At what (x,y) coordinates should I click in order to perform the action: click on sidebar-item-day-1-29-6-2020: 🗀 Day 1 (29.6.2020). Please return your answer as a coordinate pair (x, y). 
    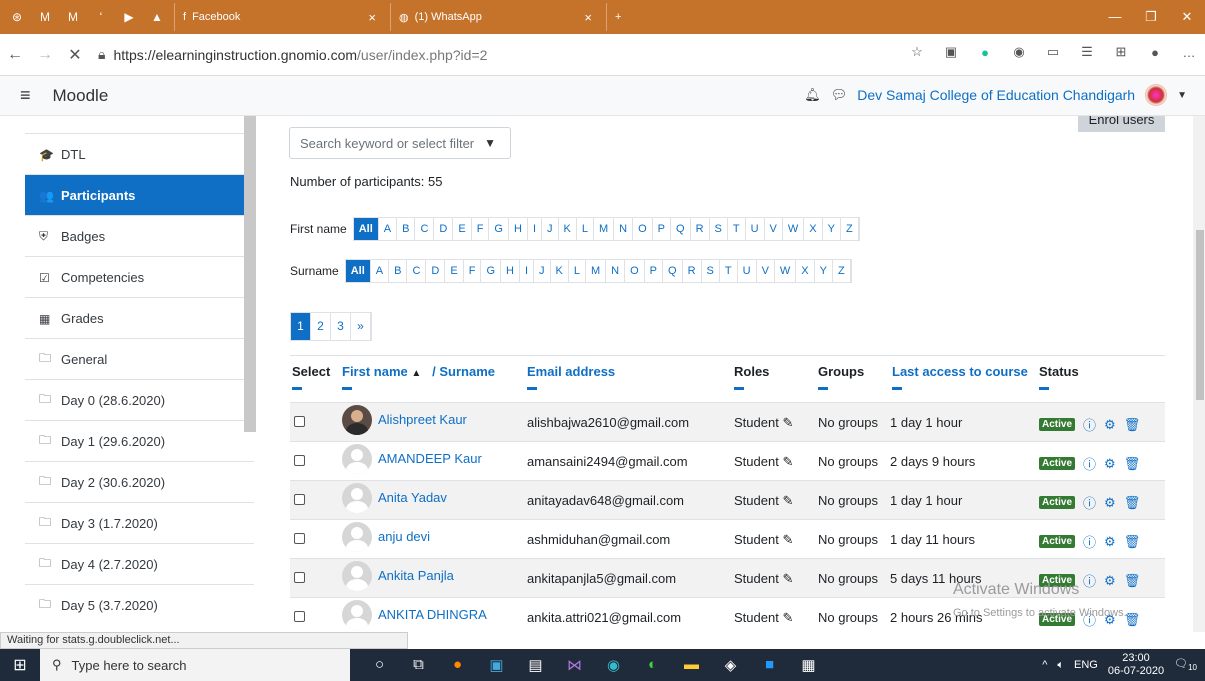
    Looking at the image, I should click on (139, 441).